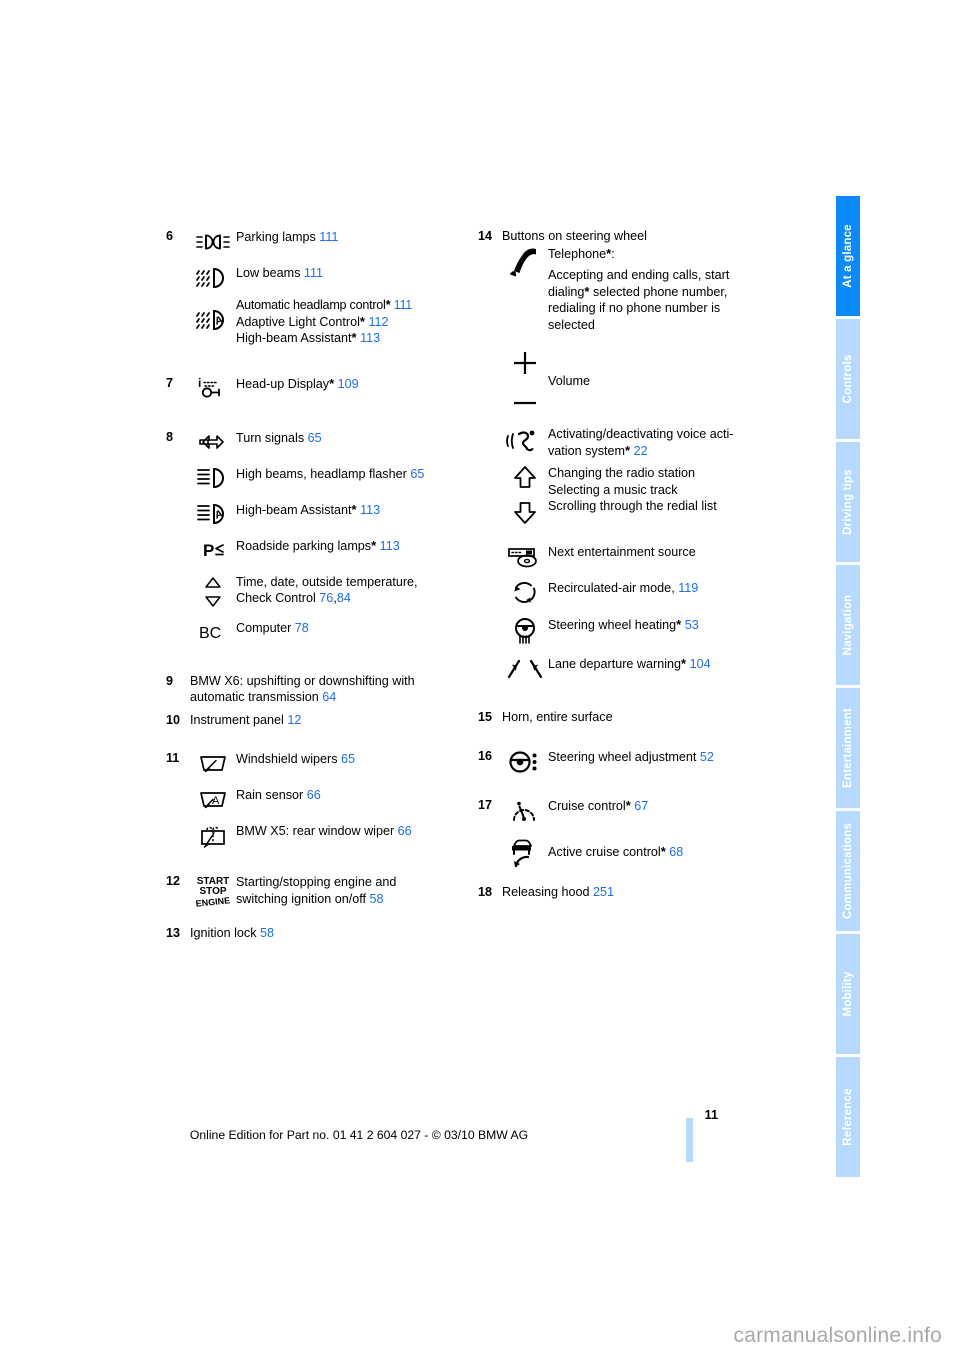 The image size is (960, 1358). I want to click on telephone-line-4: selected, so click(571, 324).